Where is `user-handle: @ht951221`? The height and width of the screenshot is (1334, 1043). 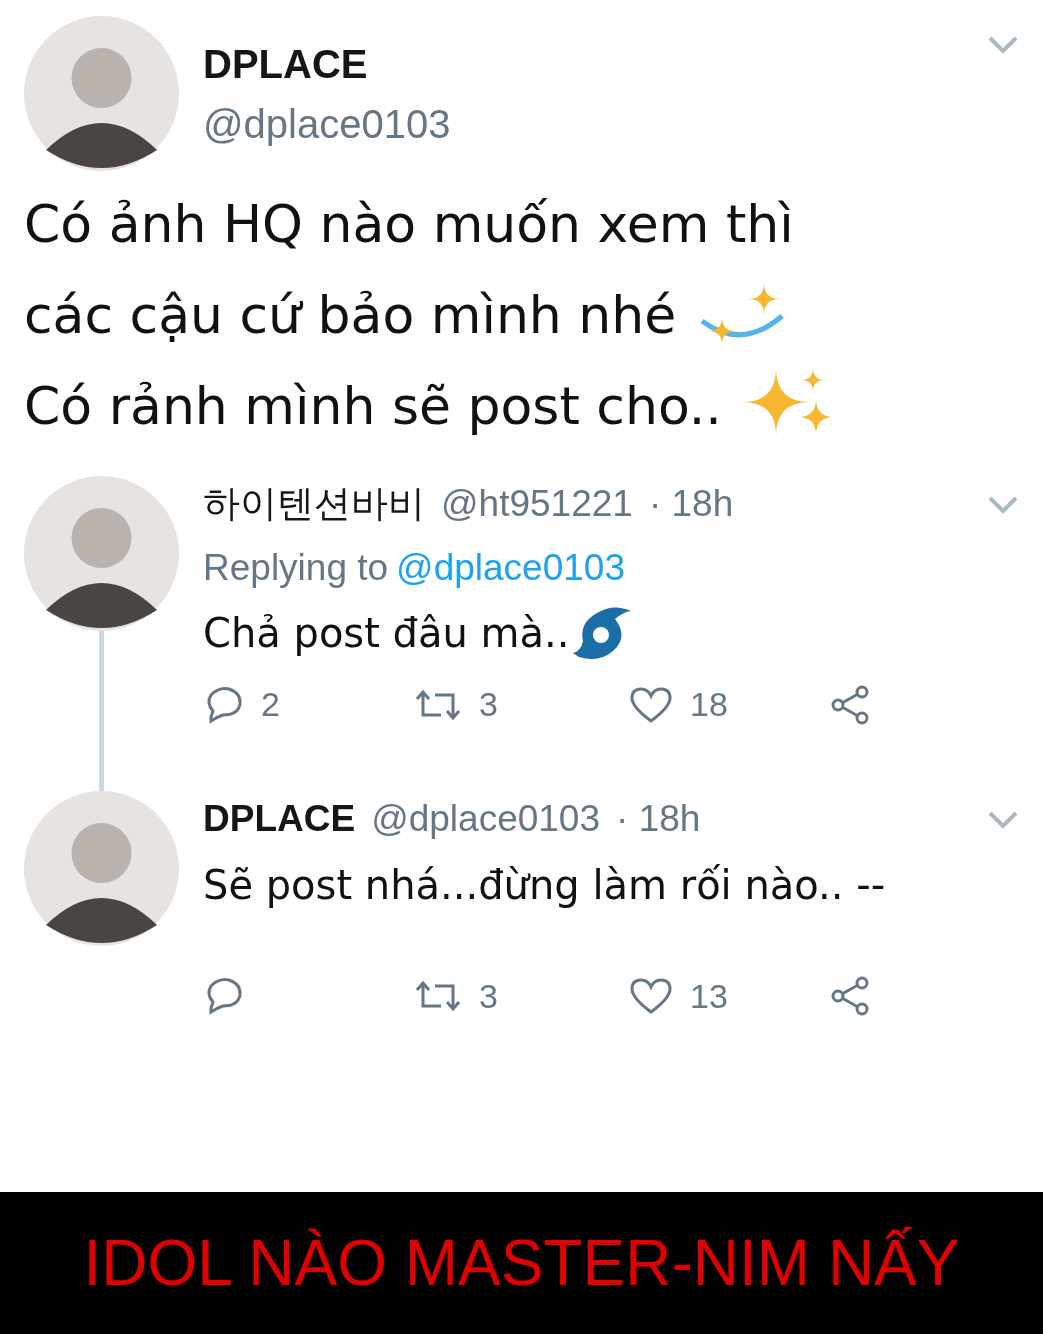 user-handle: @ht951221 is located at coordinates (537, 504).